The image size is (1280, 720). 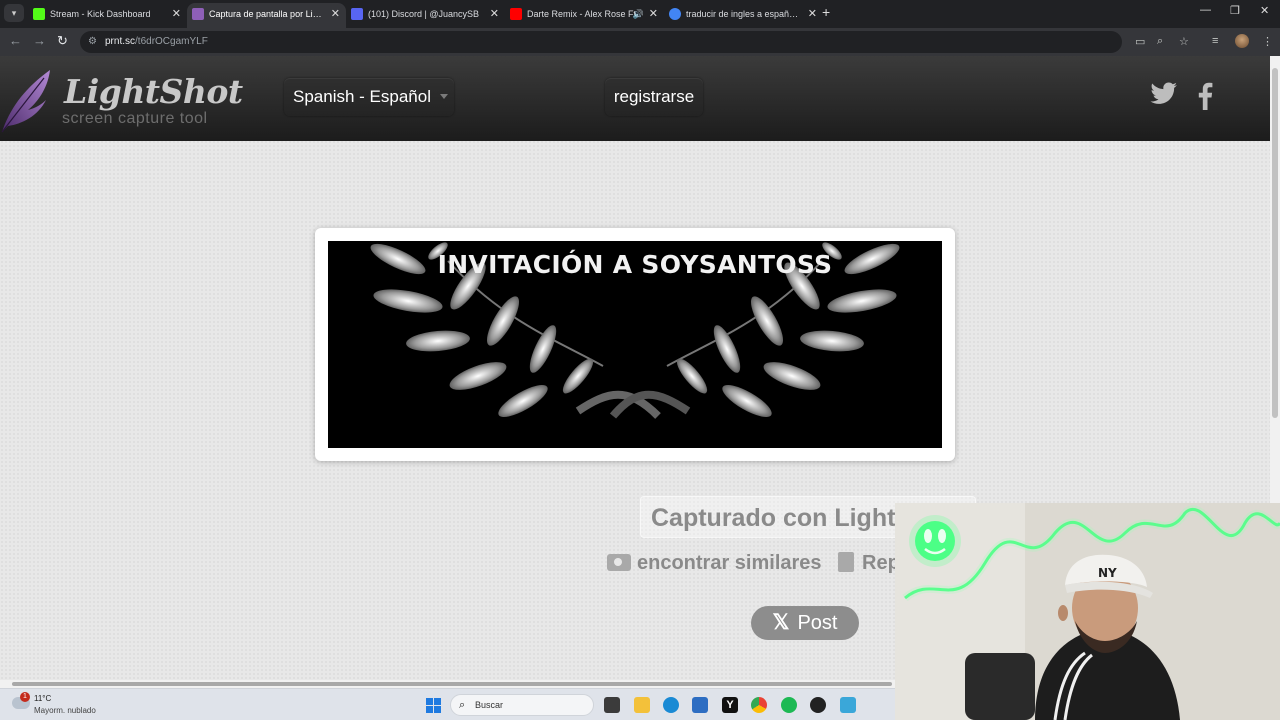 I want to click on tab-lightshot: Captura de pantalla por Lightsh ✕, so click(x=266, y=15).